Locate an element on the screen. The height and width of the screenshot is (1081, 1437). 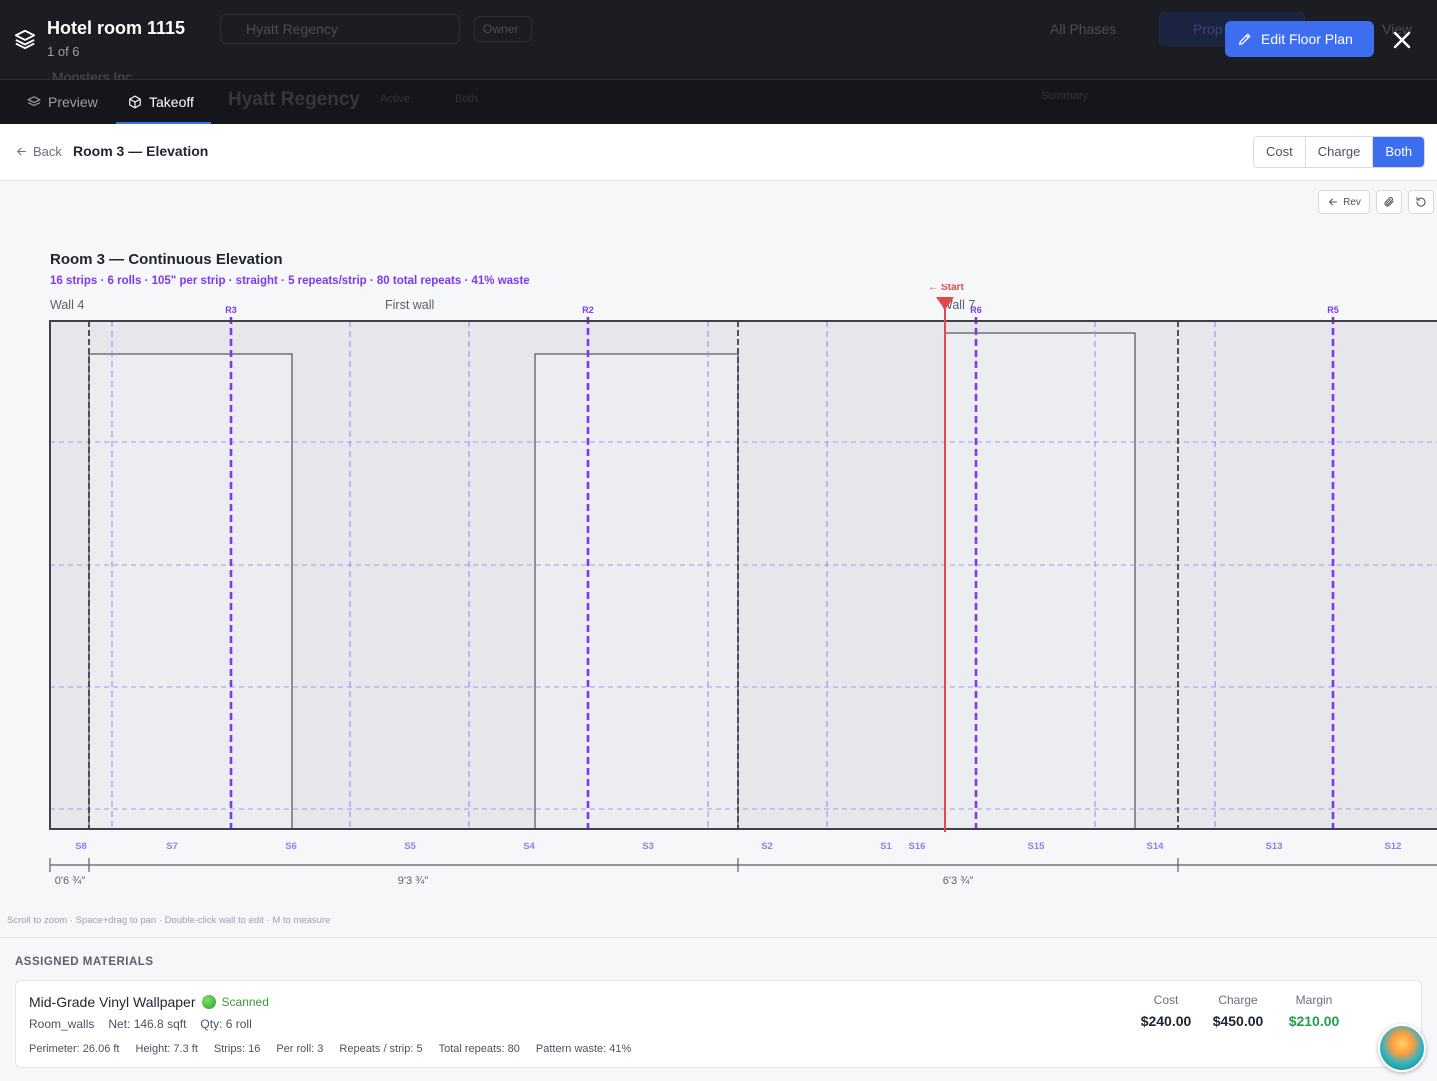
repeat-label: R3 is located at coordinates (231, 310).